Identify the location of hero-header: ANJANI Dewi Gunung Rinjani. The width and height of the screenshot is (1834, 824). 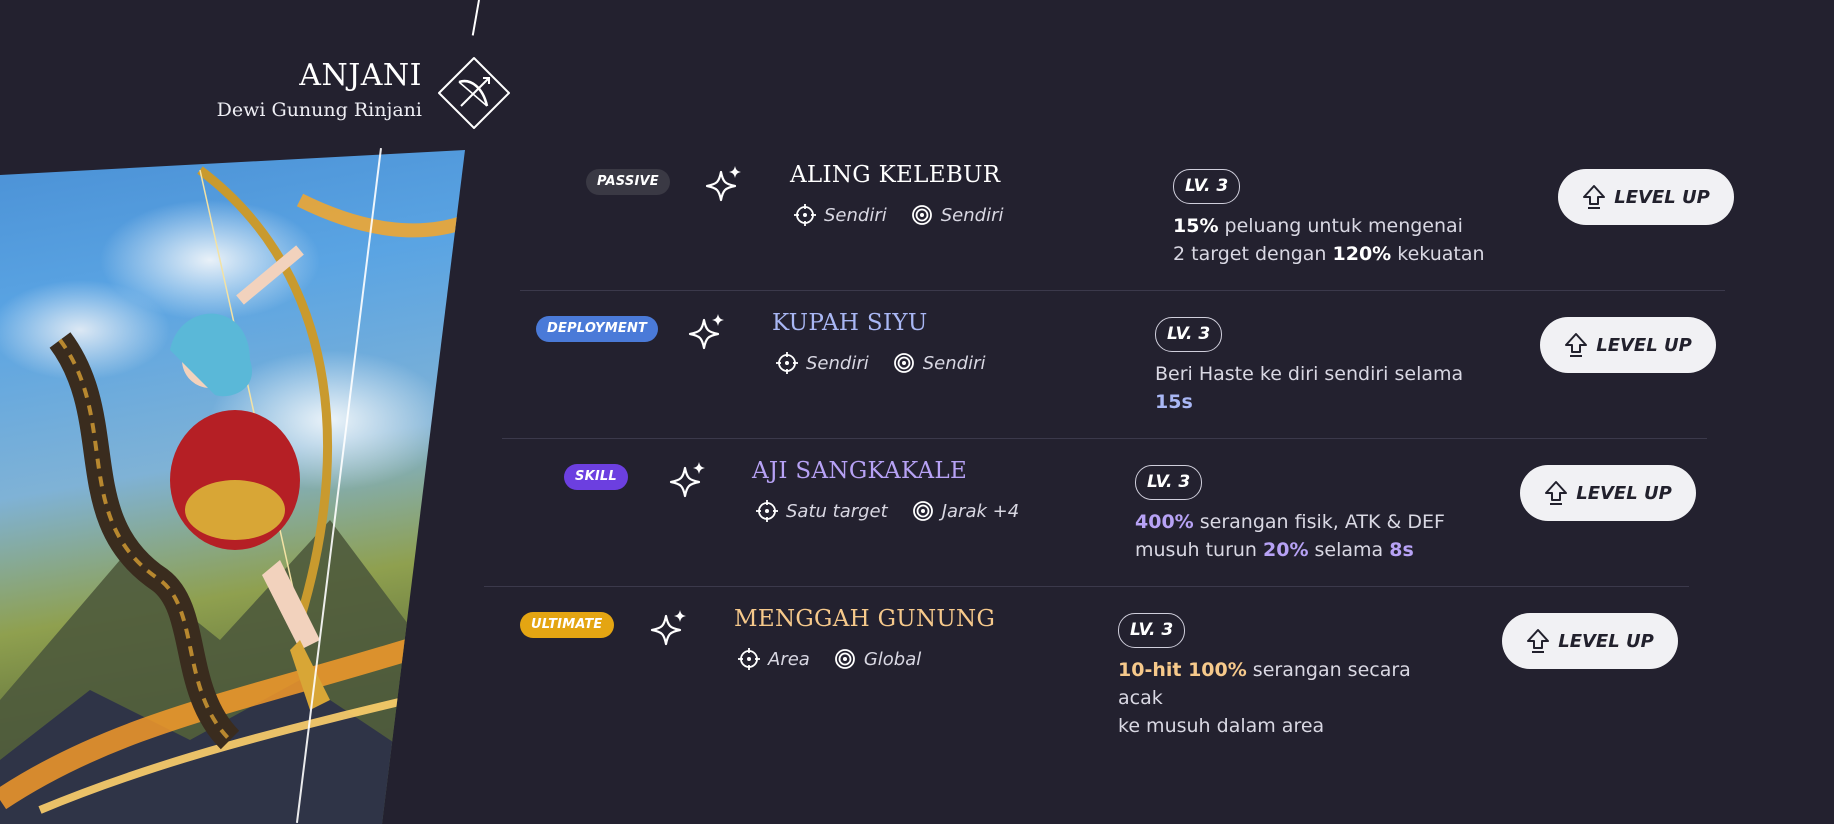
(319, 89).